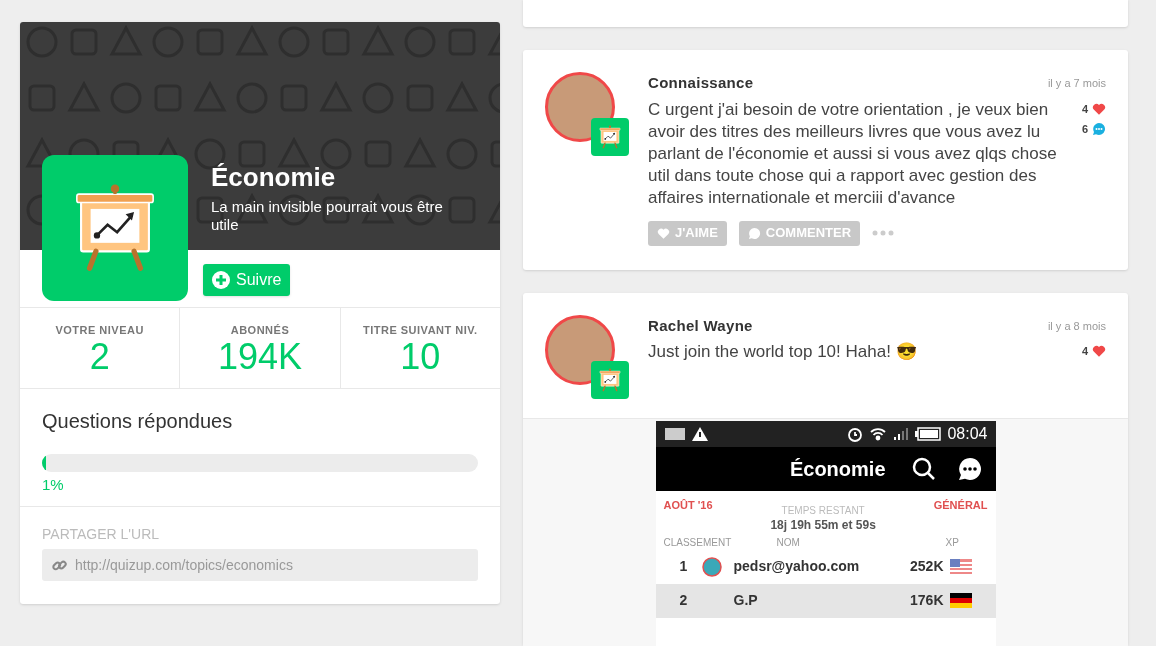 This screenshot has width=1156, height=646. I want to click on stat-label: TITRE SUIVANT NIV., so click(420, 330).